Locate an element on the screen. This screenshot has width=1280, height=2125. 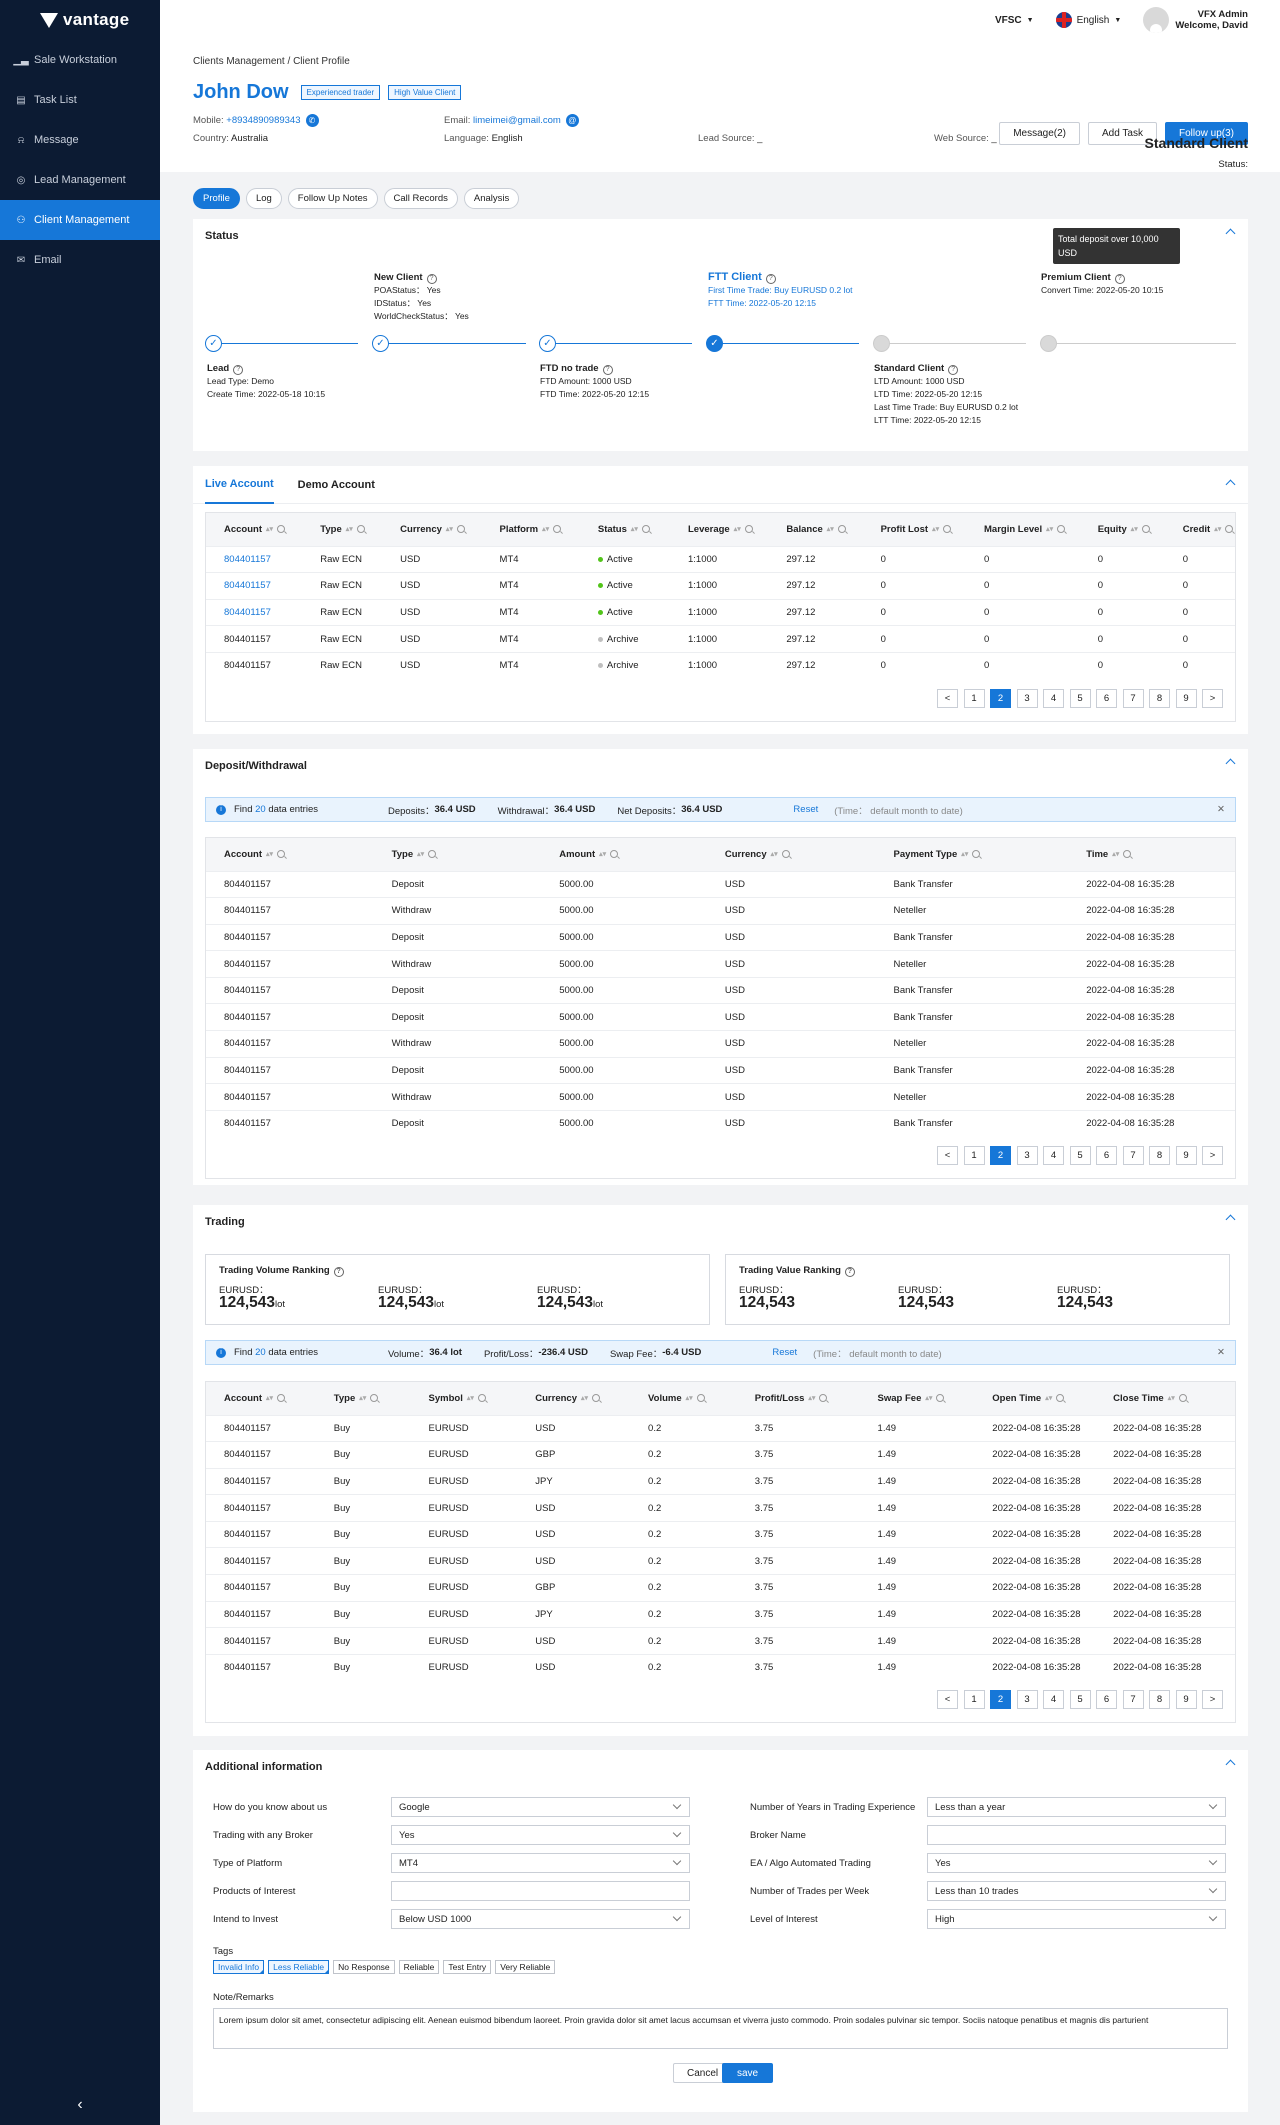
column-header: Profit/Loss ▴▾ is located at coordinates (798, 1398).